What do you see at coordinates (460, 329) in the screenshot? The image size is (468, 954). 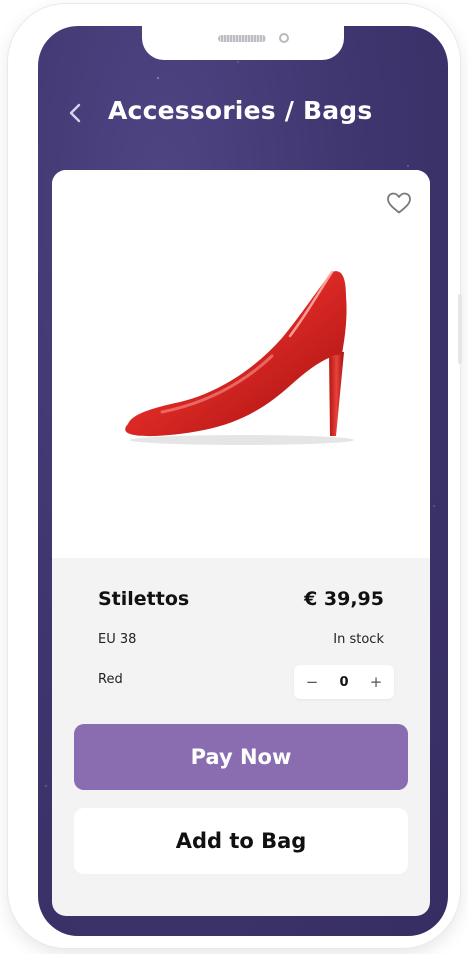 I see `side-button` at bounding box center [460, 329].